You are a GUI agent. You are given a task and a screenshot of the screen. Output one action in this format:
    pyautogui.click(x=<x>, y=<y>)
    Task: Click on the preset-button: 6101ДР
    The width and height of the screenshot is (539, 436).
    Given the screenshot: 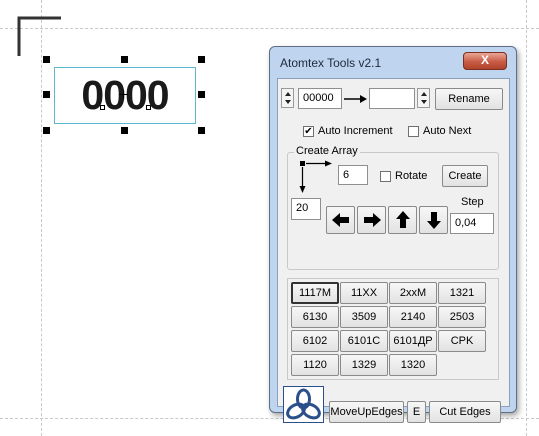 What is the action you would take?
    pyautogui.click(x=413, y=341)
    